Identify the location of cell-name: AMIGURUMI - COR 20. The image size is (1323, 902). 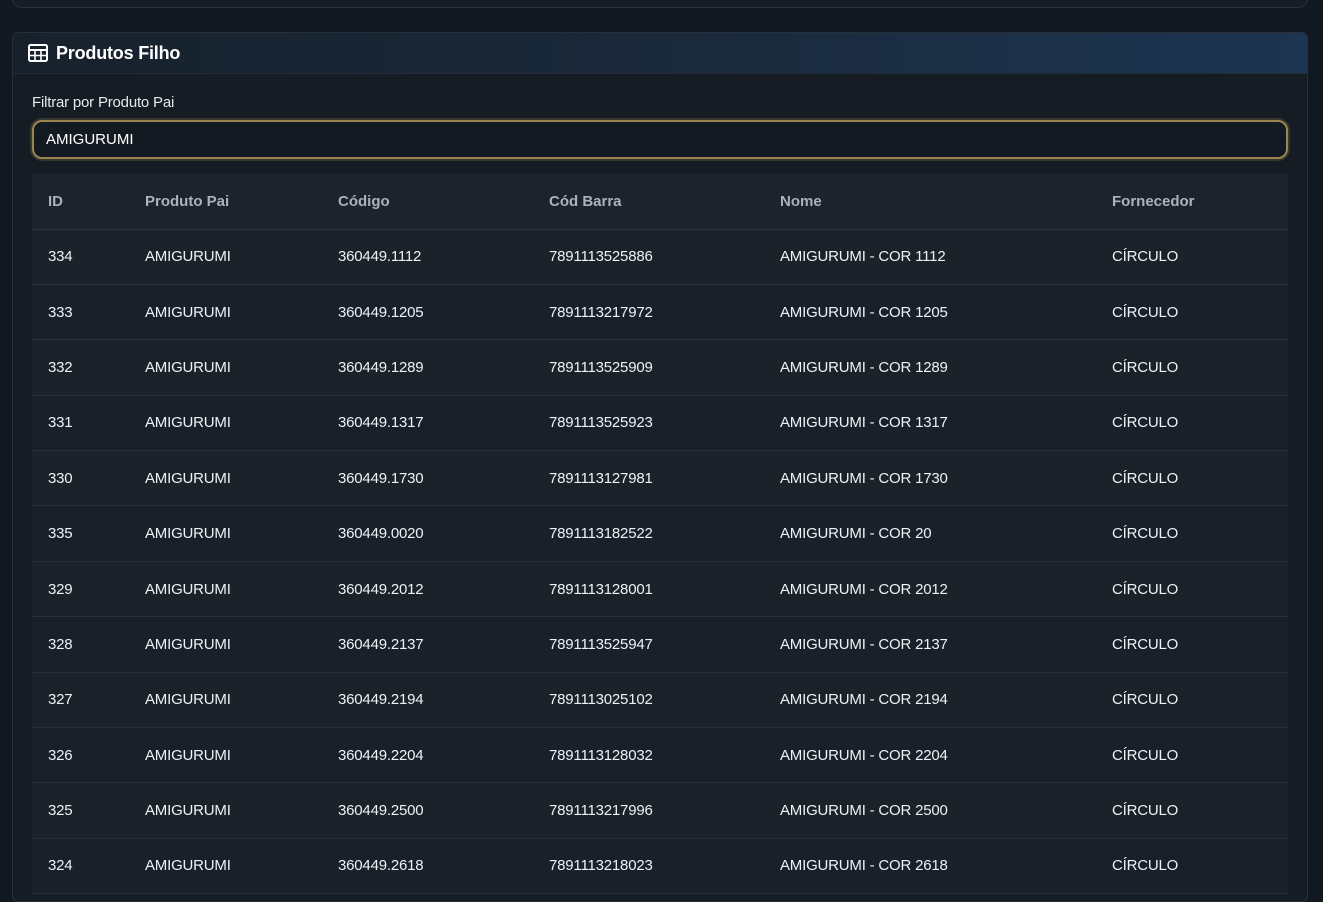
(930, 533).